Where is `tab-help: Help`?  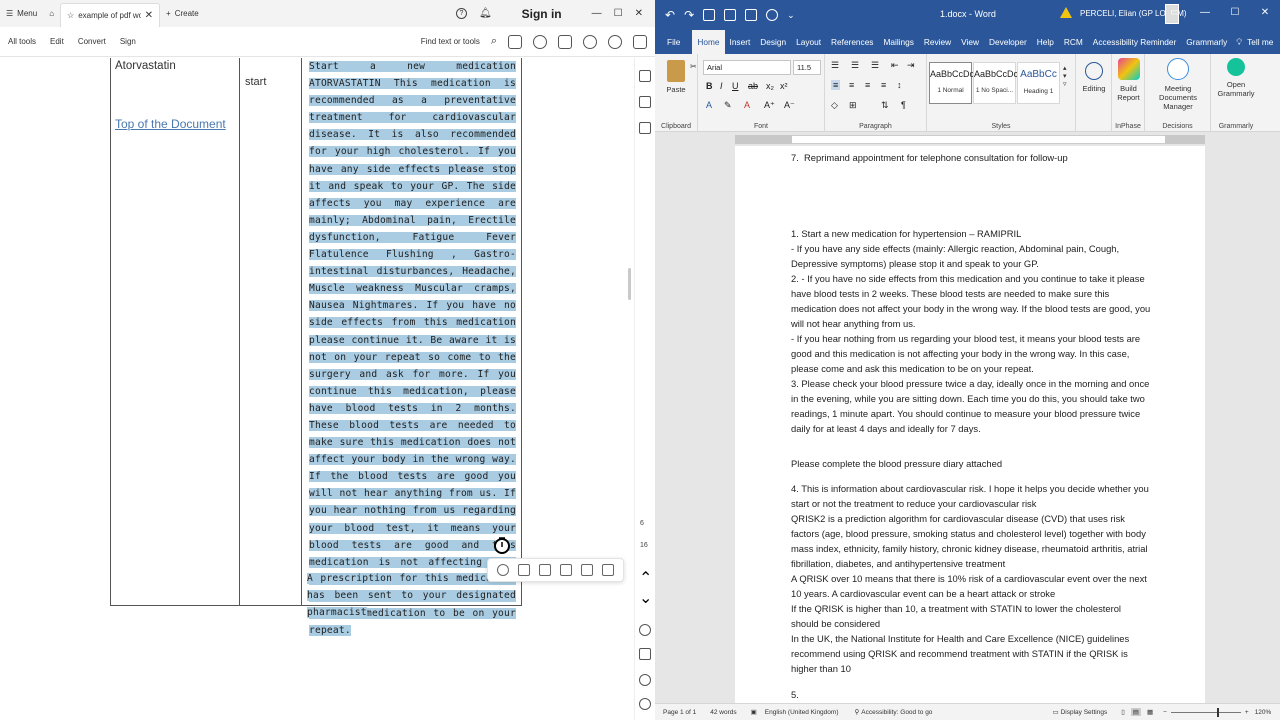
tab-help: Help is located at coordinates (1045, 42).